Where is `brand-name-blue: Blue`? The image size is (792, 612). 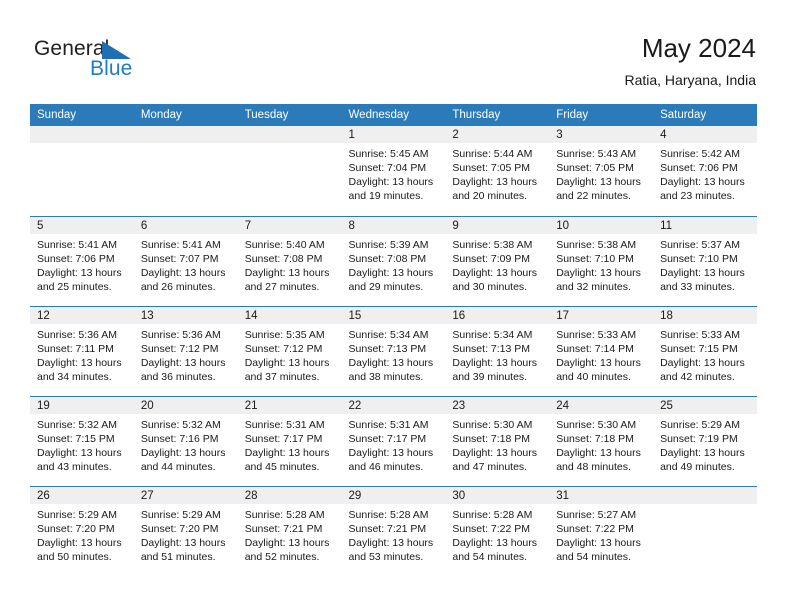 brand-name-blue: Blue is located at coordinates (111, 68).